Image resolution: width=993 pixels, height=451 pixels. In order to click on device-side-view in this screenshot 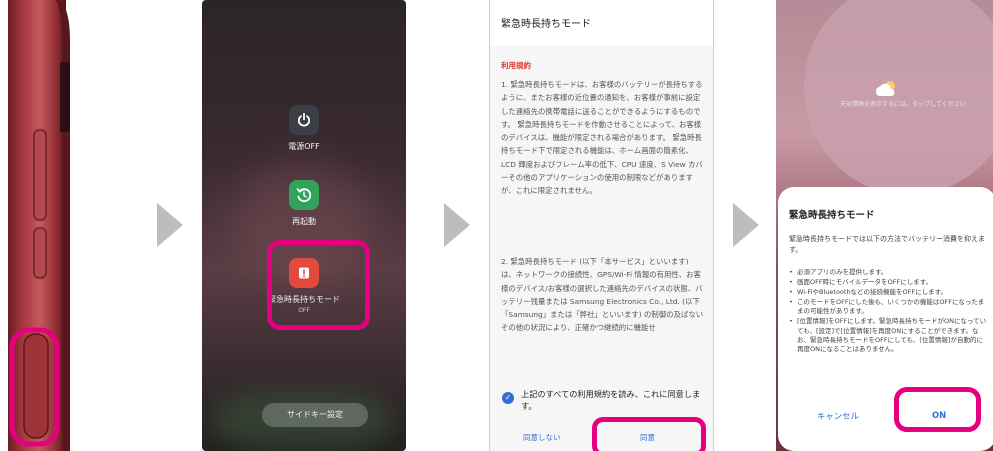, I will do `click(36, 225)`.